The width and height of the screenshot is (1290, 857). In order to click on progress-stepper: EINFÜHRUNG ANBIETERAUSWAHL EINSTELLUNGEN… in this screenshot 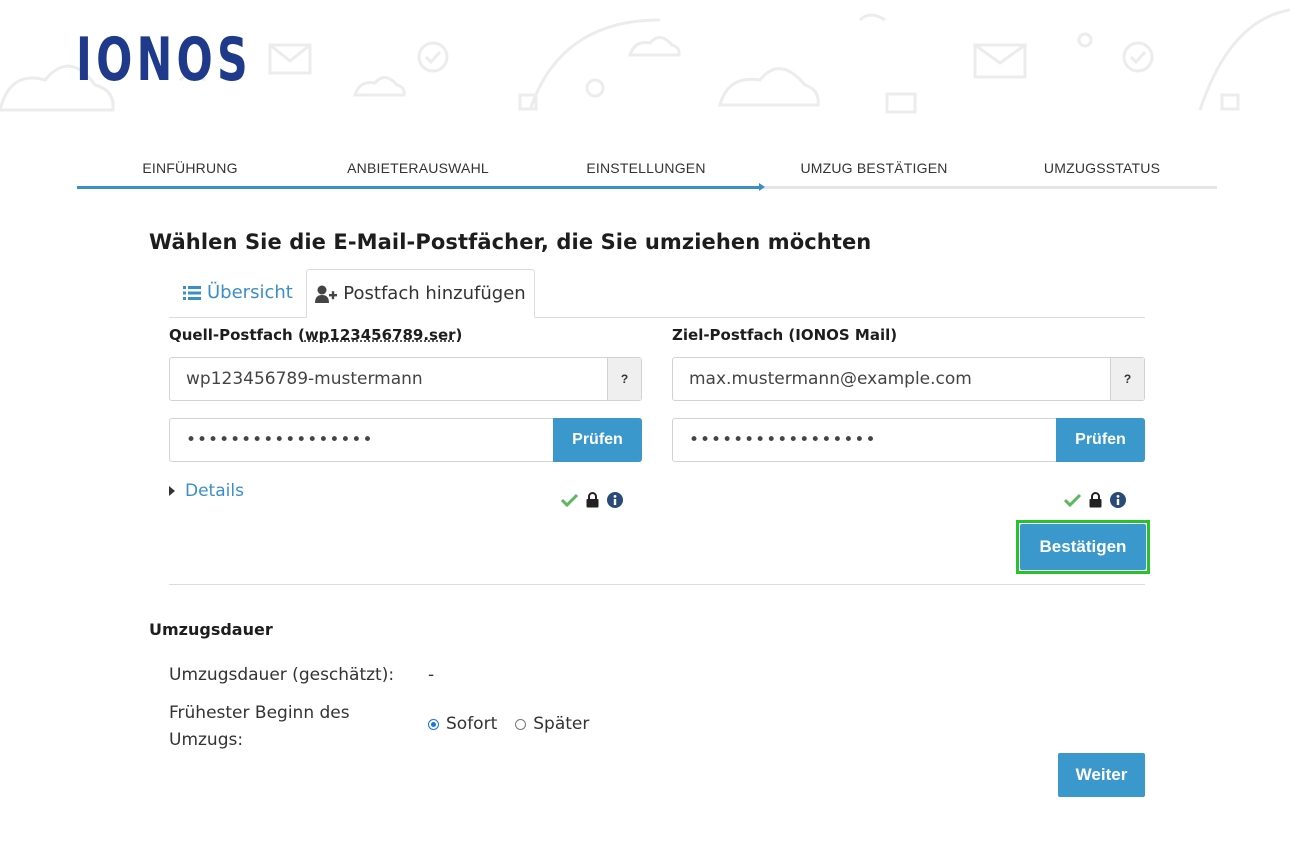, I will do `click(647, 176)`.